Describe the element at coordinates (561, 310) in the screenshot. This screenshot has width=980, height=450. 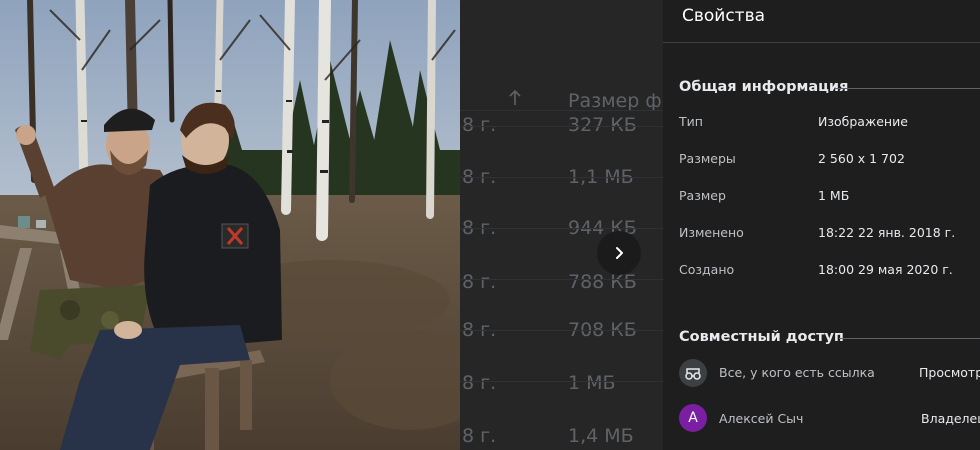
I see `file-row: 8 г. 708 КБ` at that location.